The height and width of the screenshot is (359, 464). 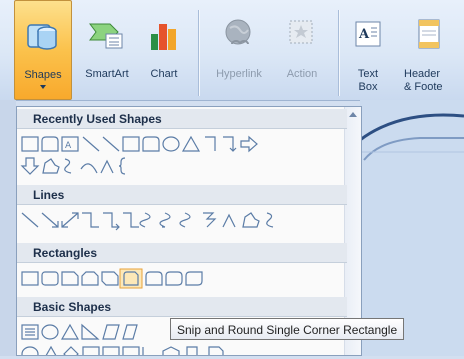 I want to click on scroll-up-icon, so click(x=353, y=114).